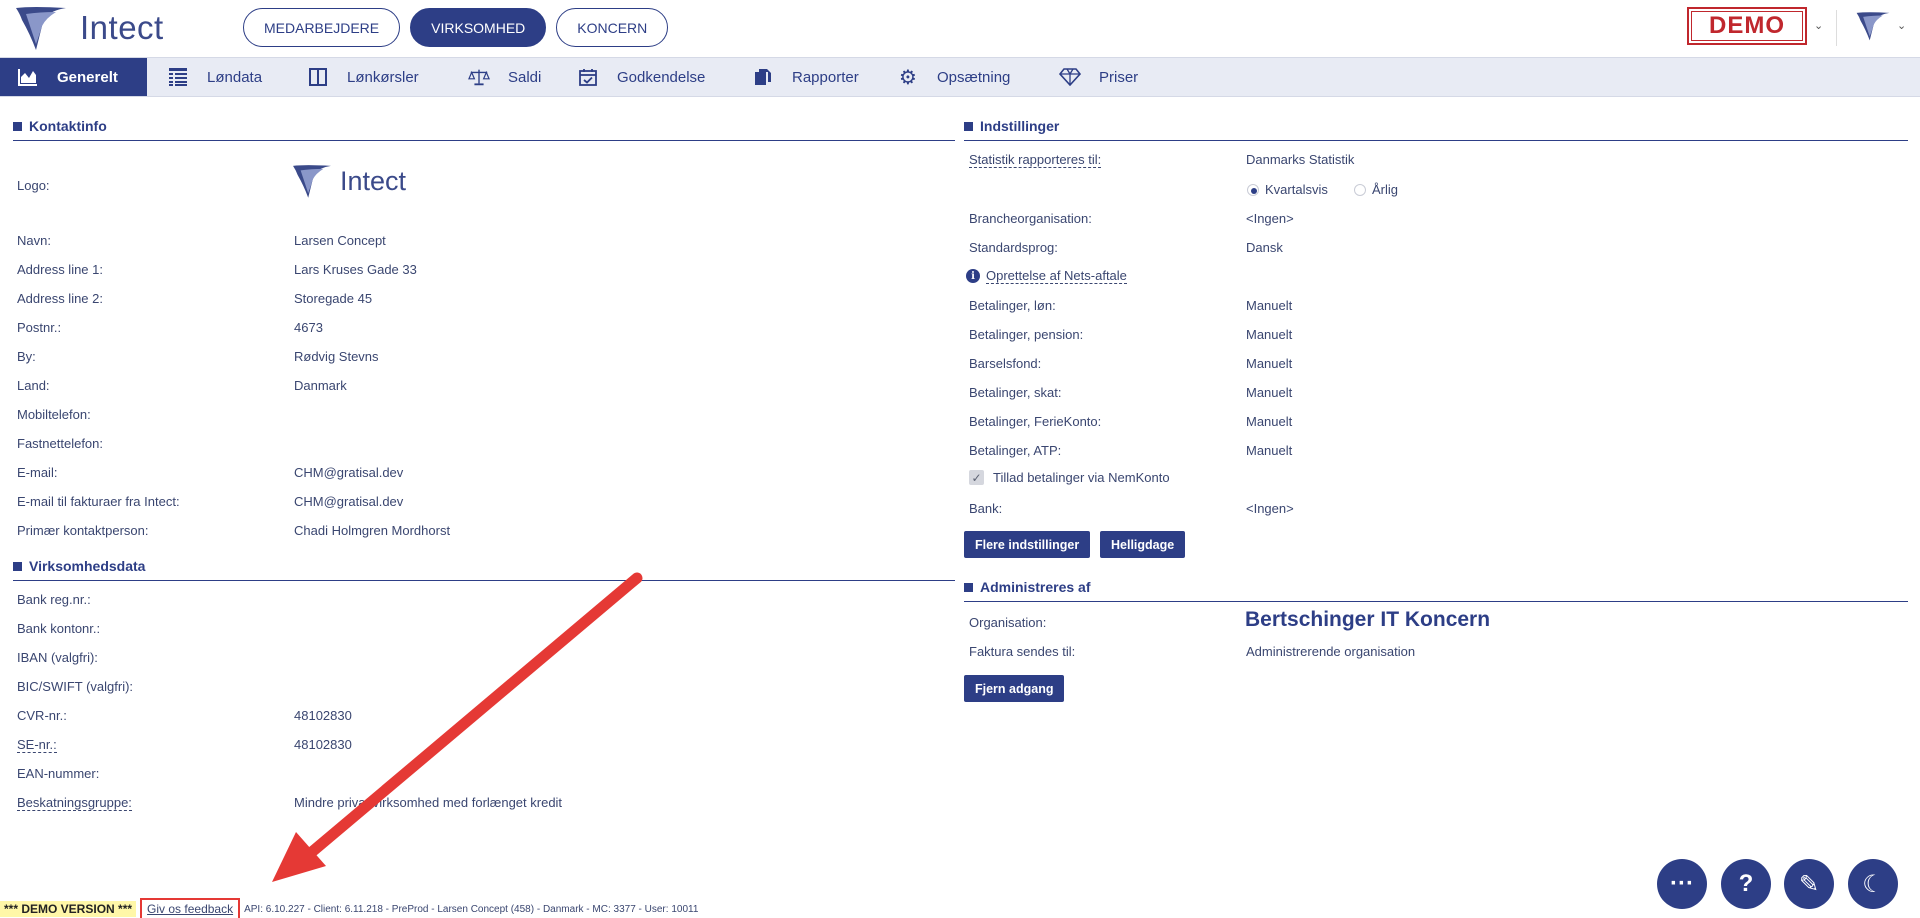 This screenshot has height=918, width=1920. Describe the element at coordinates (1747, 26) in the screenshot. I see `demo-badge: DEMO` at that location.